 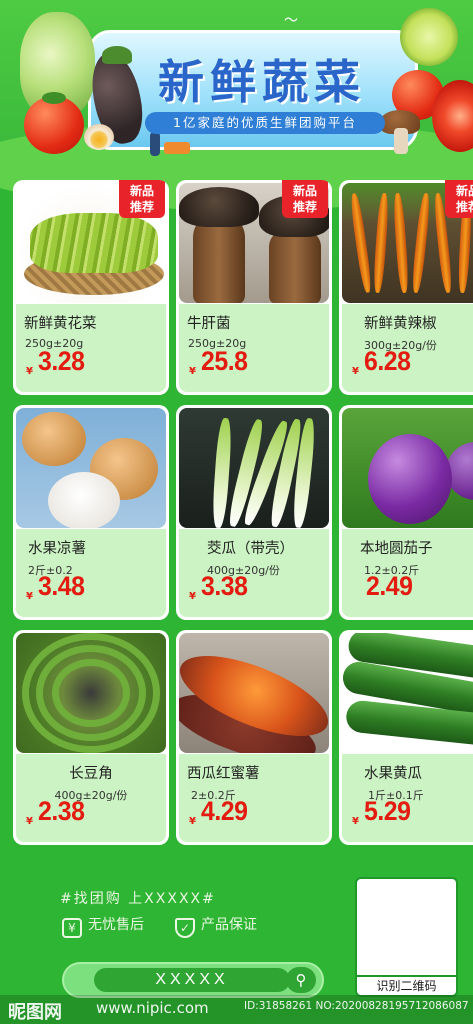 What do you see at coordinates (116, 925) in the screenshot?
I see `assurance-label: 无忧售后` at bounding box center [116, 925].